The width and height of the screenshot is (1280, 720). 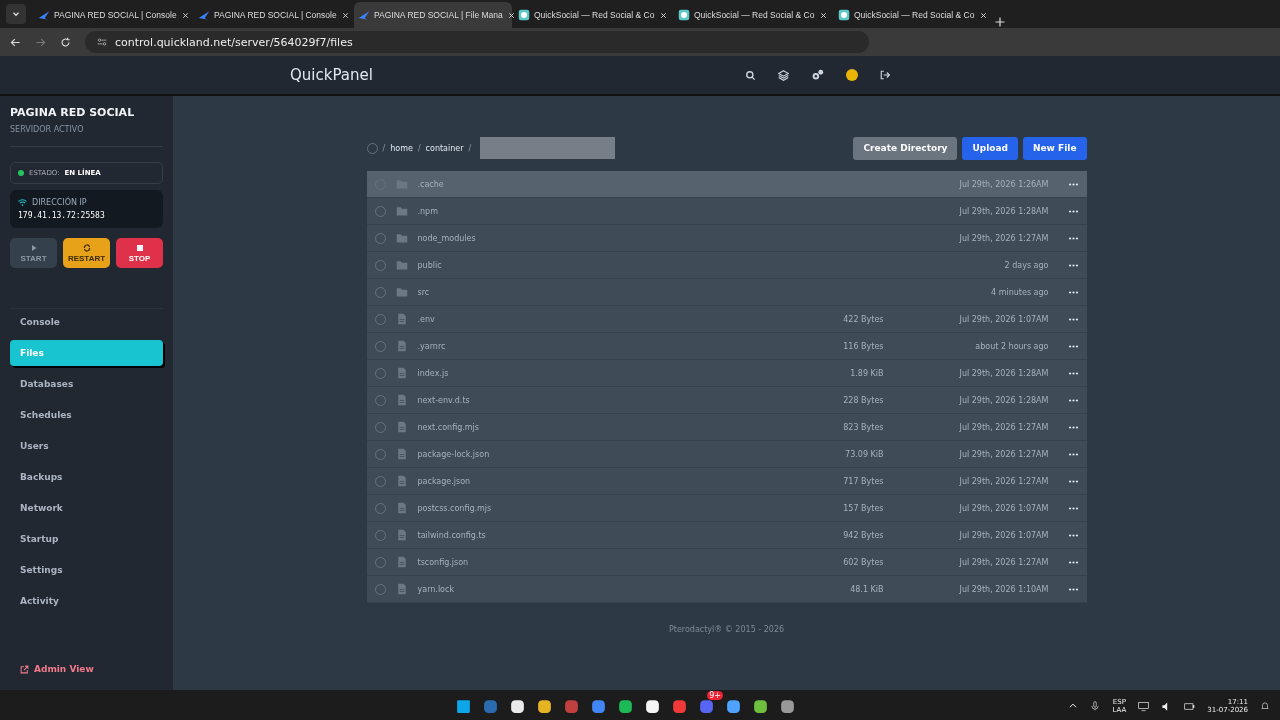 What do you see at coordinates (424, 292) in the screenshot?
I see `file-name: src` at bounding box center [424, 292].